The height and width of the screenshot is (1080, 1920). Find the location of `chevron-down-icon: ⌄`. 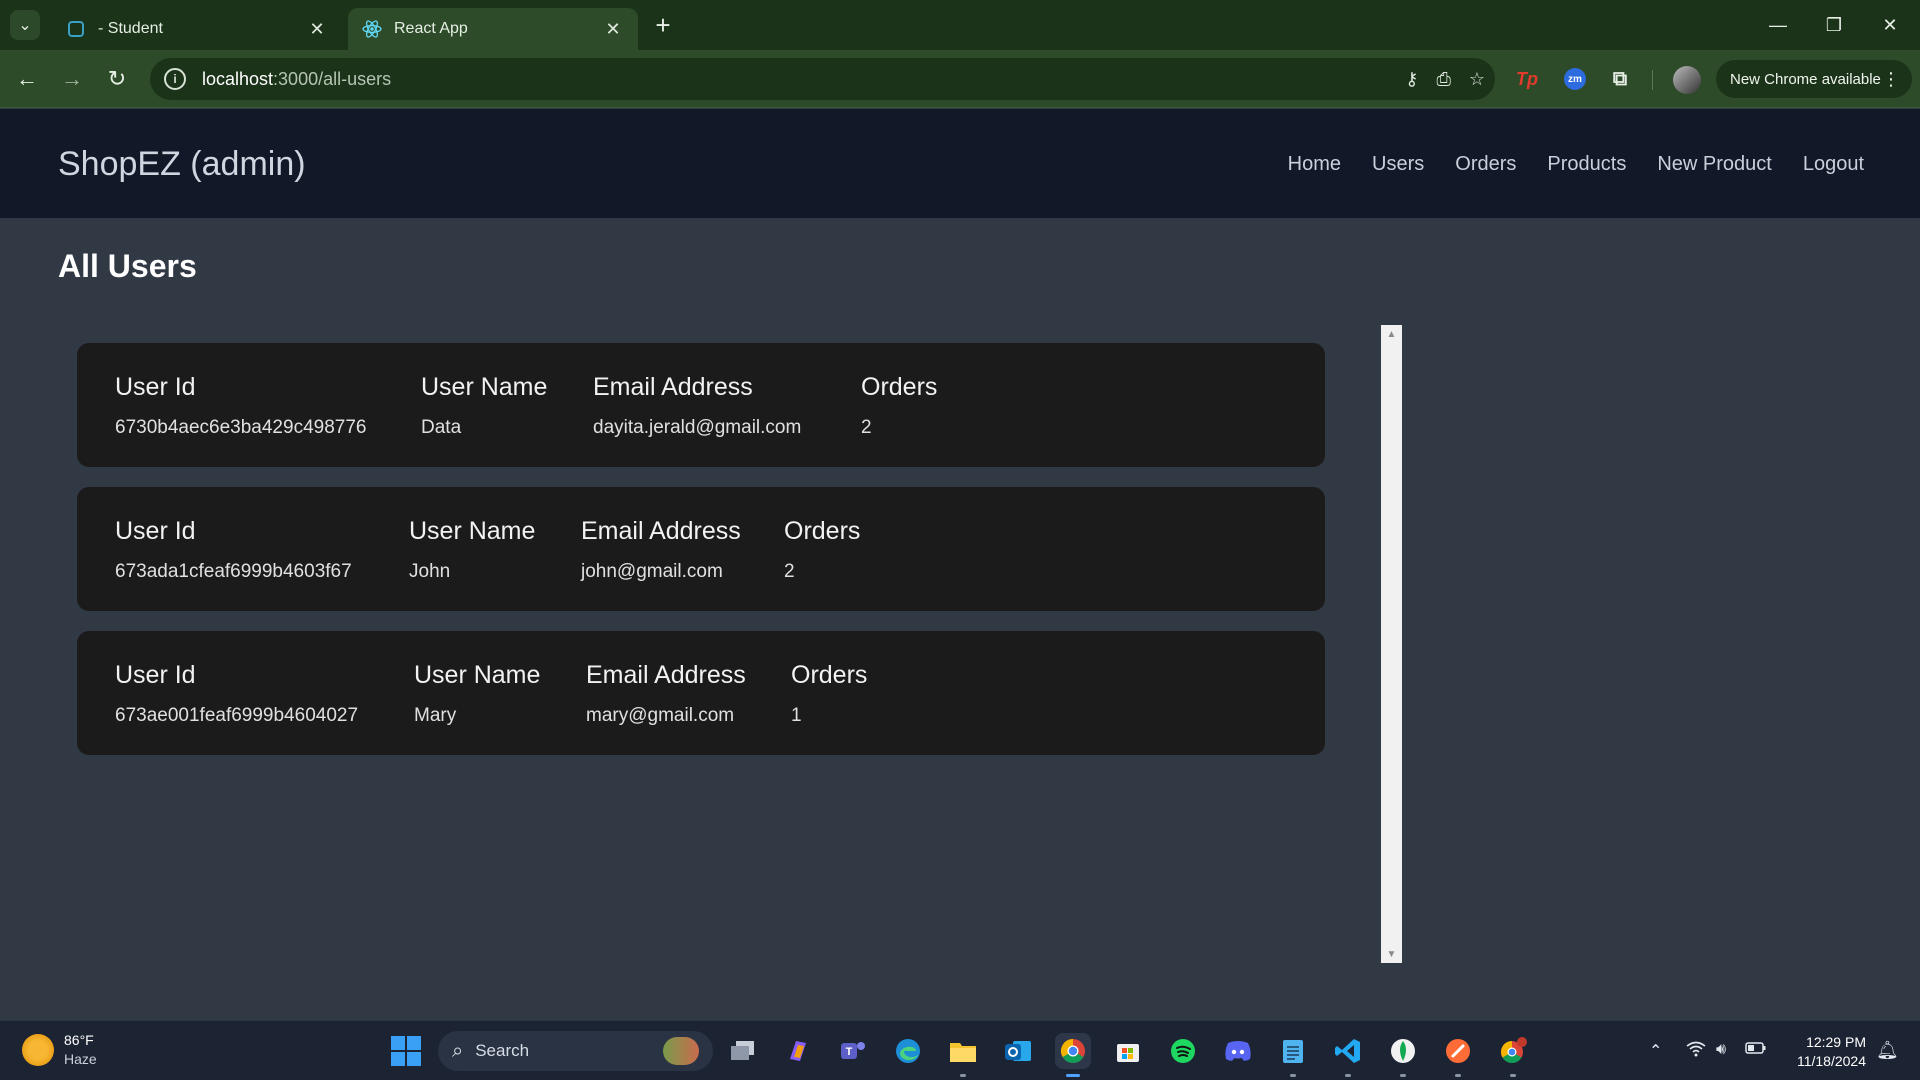

chevron-down-icon: ⌄ is located at coordinates (25, 25).